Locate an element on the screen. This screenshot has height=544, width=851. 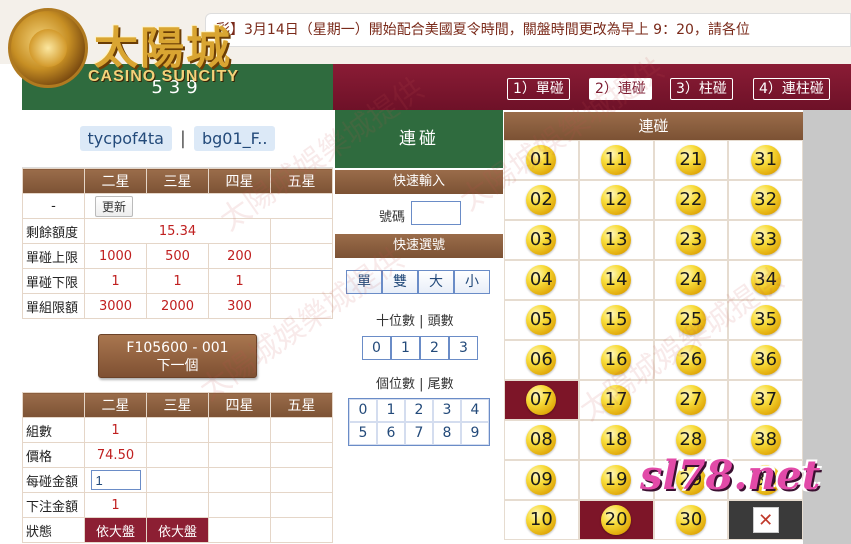
units-digit-button: 6 is located at coordinates (391, 433).